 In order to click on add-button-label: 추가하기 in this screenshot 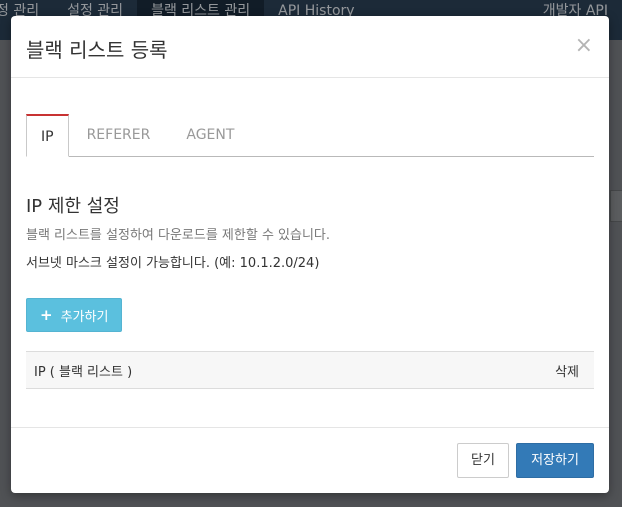, I will do `click(84, 317)`.